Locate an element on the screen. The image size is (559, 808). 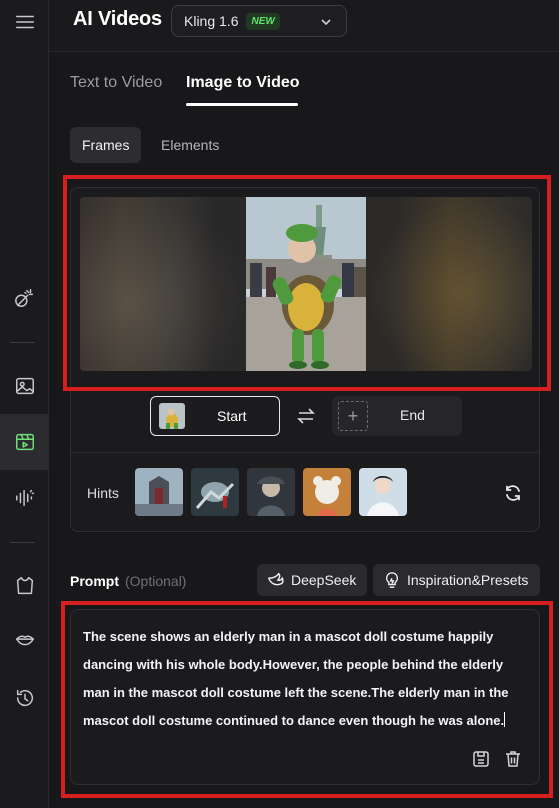
lightbulb-icon is located at coordinates (392, 580).